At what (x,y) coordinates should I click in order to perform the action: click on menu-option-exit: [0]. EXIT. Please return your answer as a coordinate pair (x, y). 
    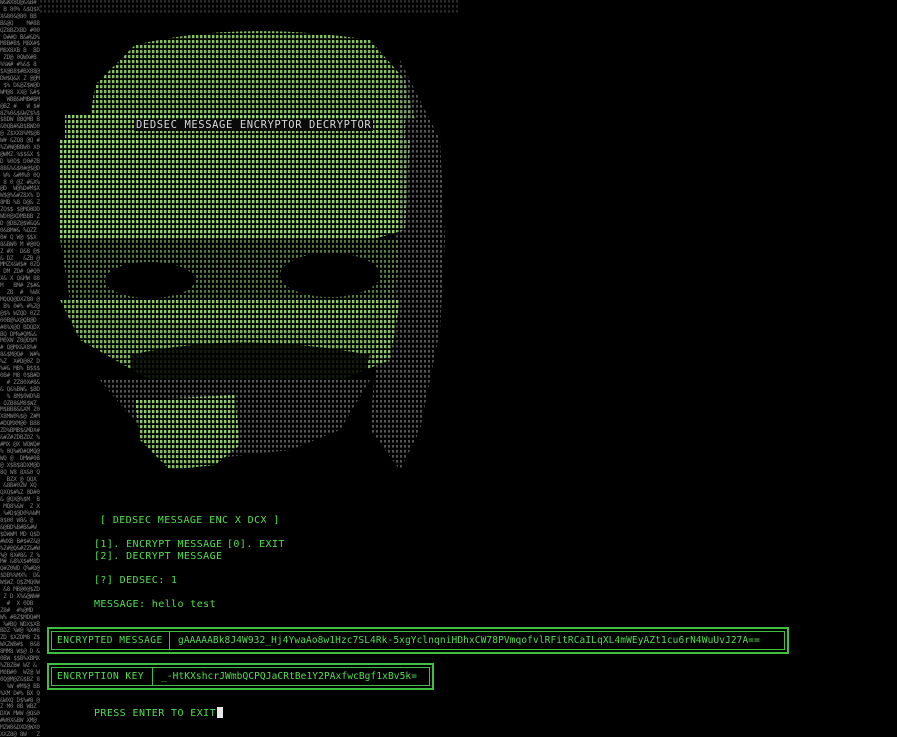
    Looking at the image, I should click on (256, 544).